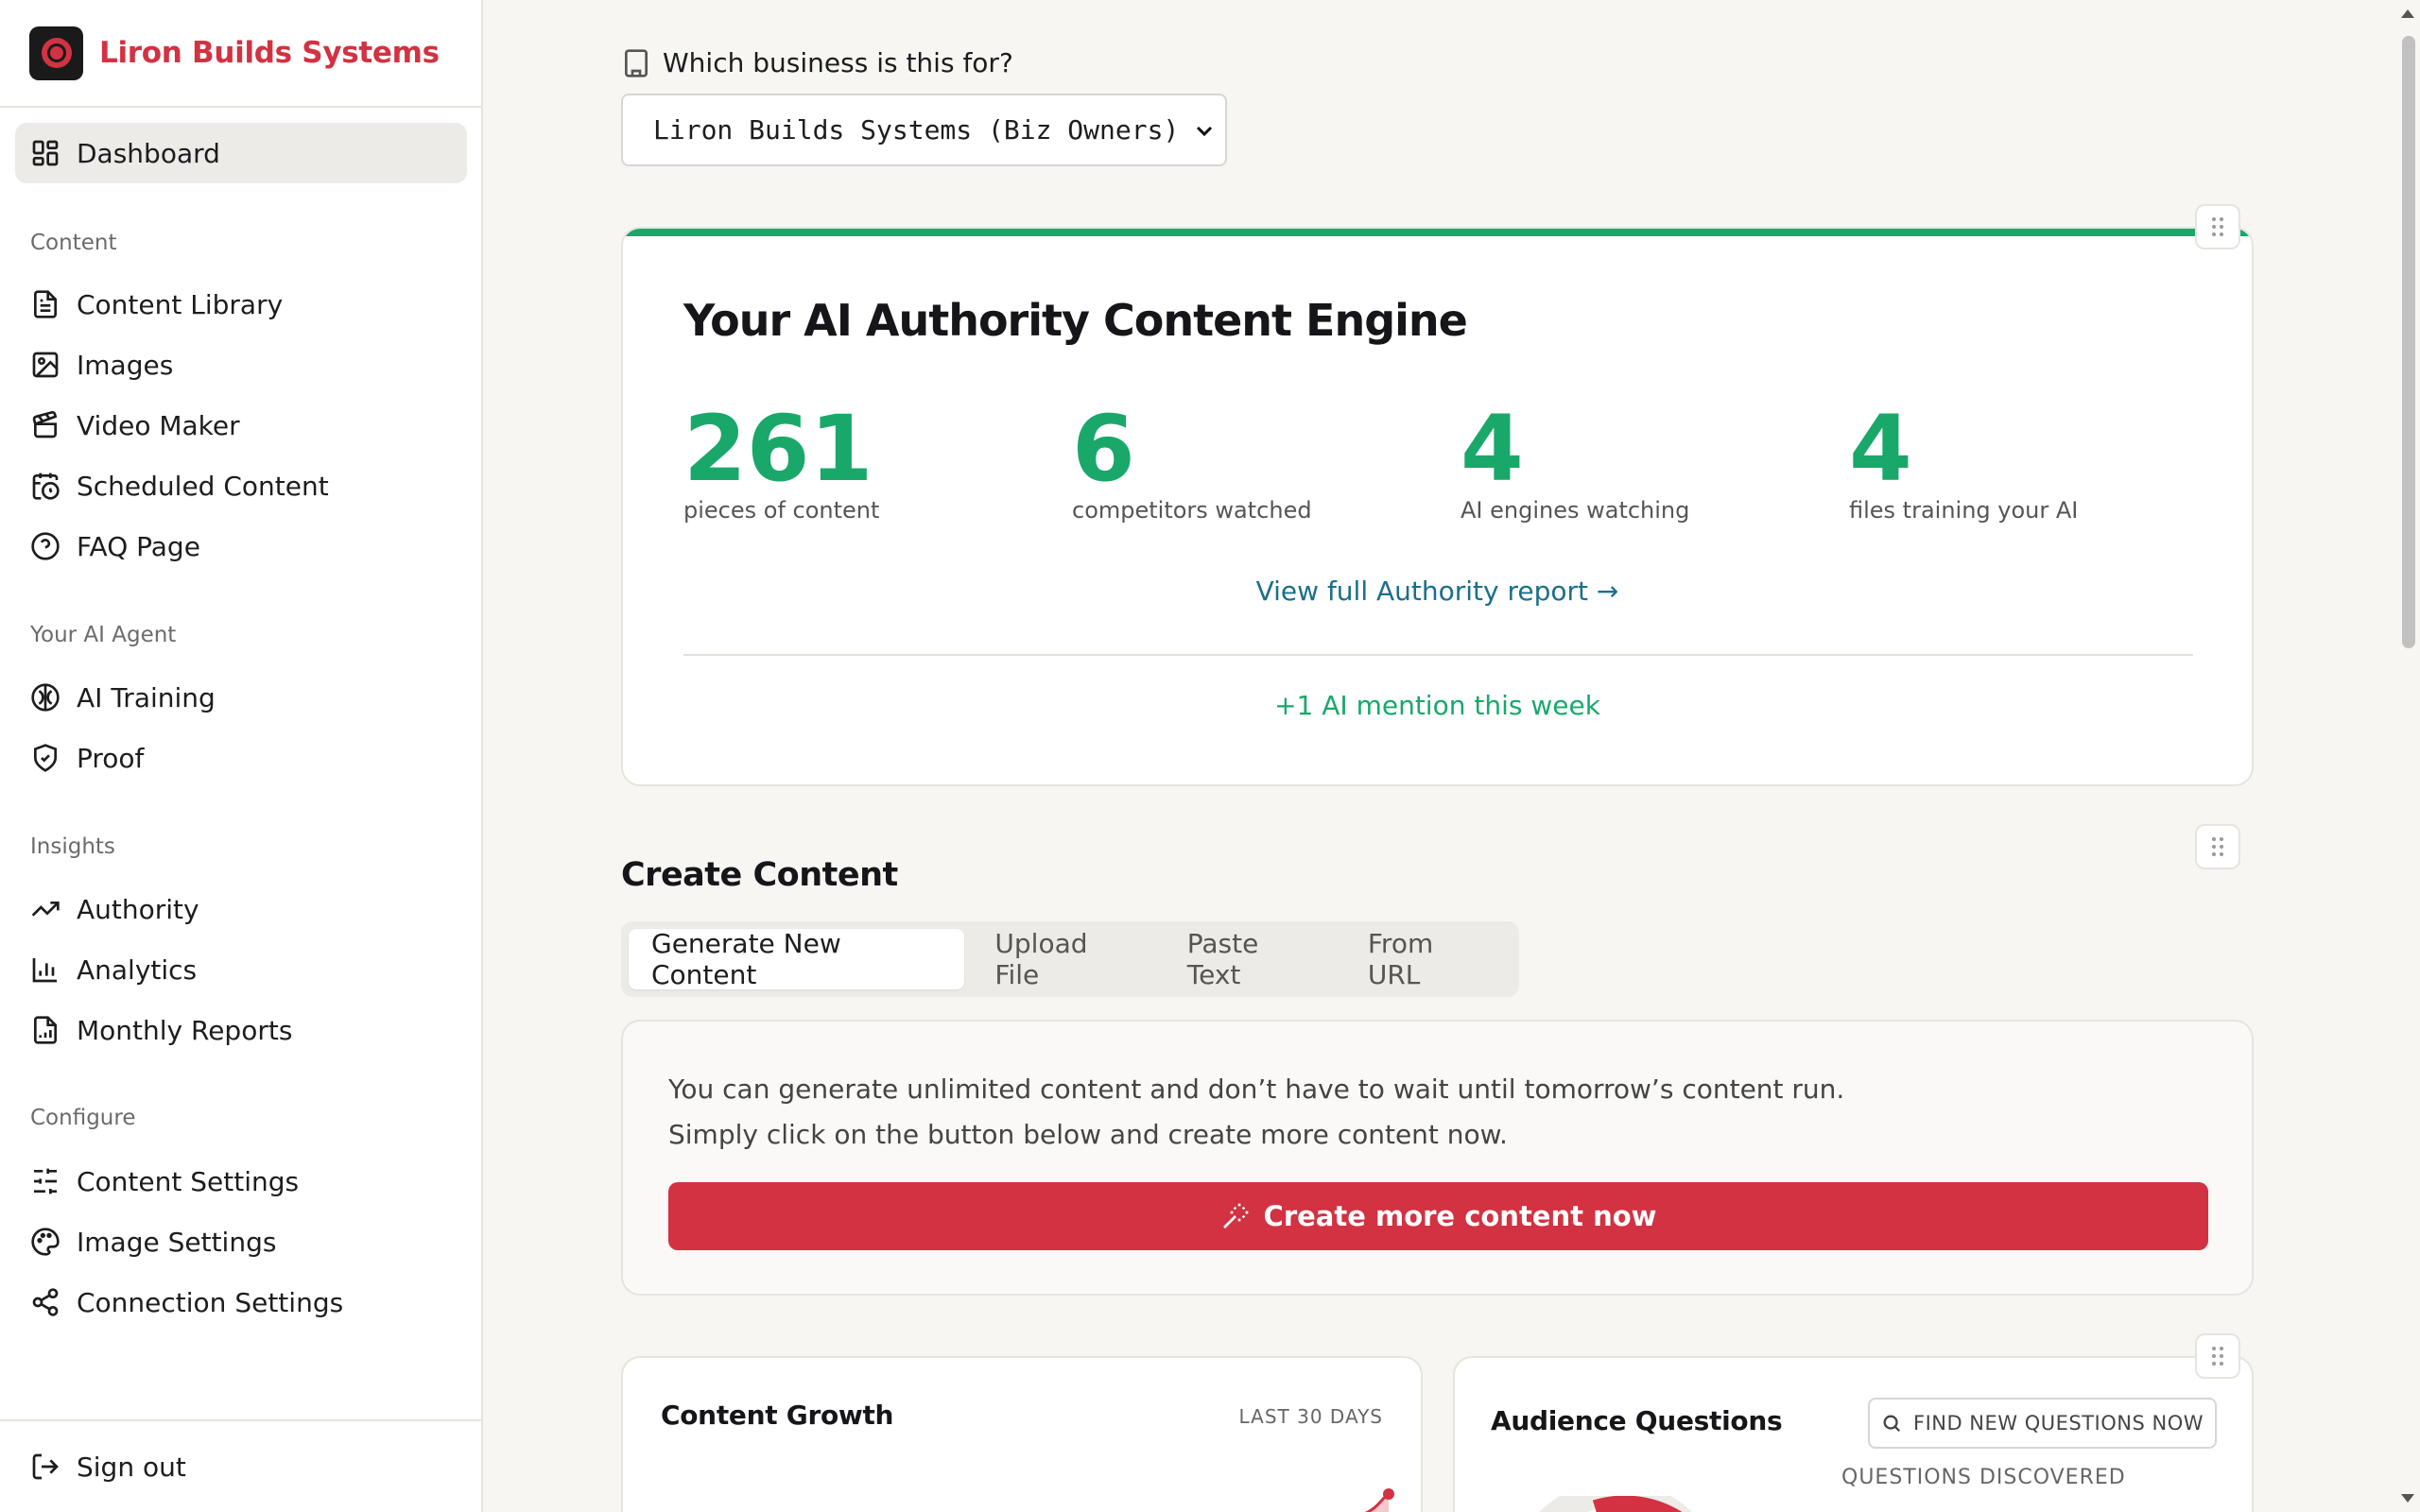 Image resolution: width=2420 pixels, height=1512 pixels. I want to click on file-chart-icon, so click(45, 1030).